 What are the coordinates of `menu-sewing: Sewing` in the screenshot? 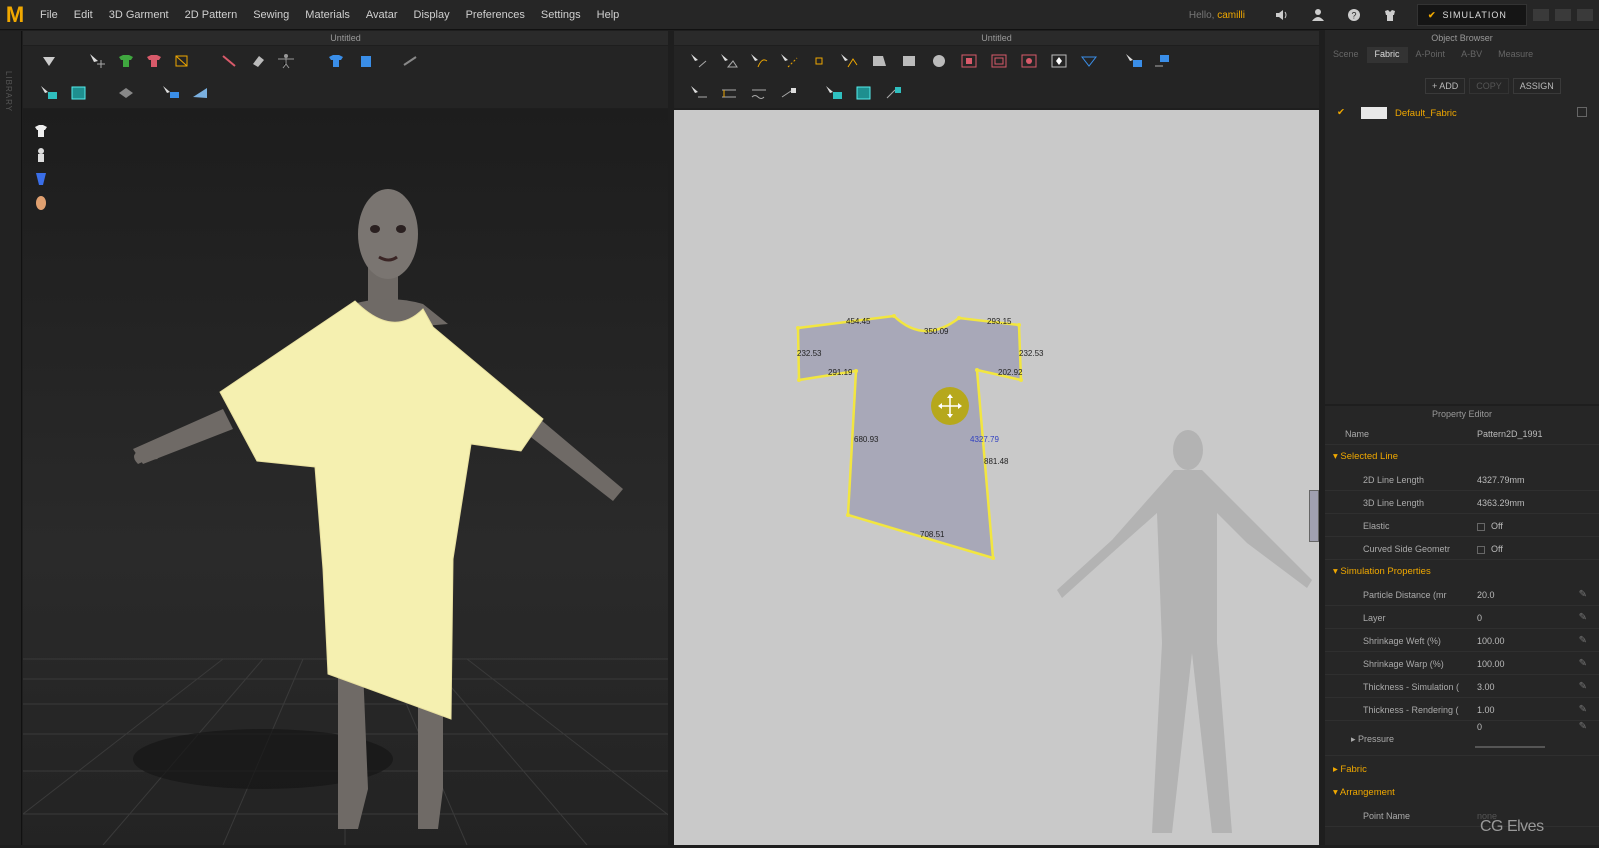 It's located at (271, 15).